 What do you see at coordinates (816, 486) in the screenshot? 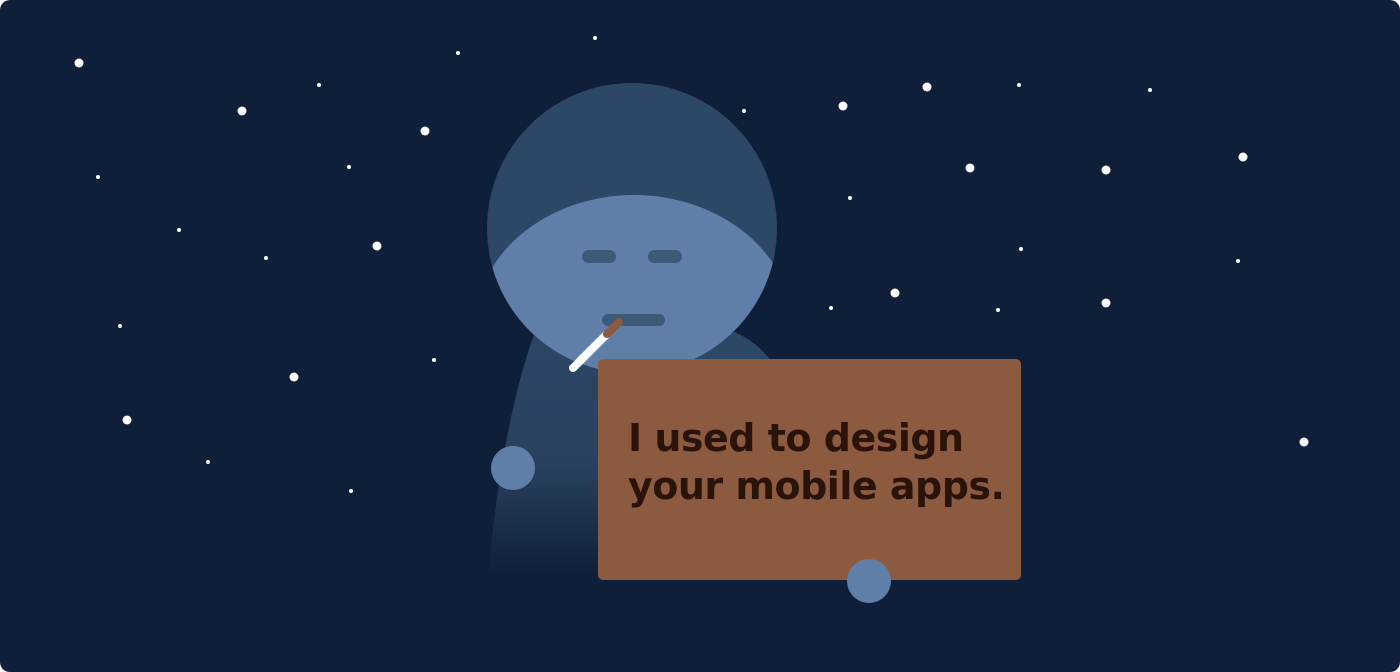
I see `sign-line-2: your mobile apps.` at bounding box center [816, 486].